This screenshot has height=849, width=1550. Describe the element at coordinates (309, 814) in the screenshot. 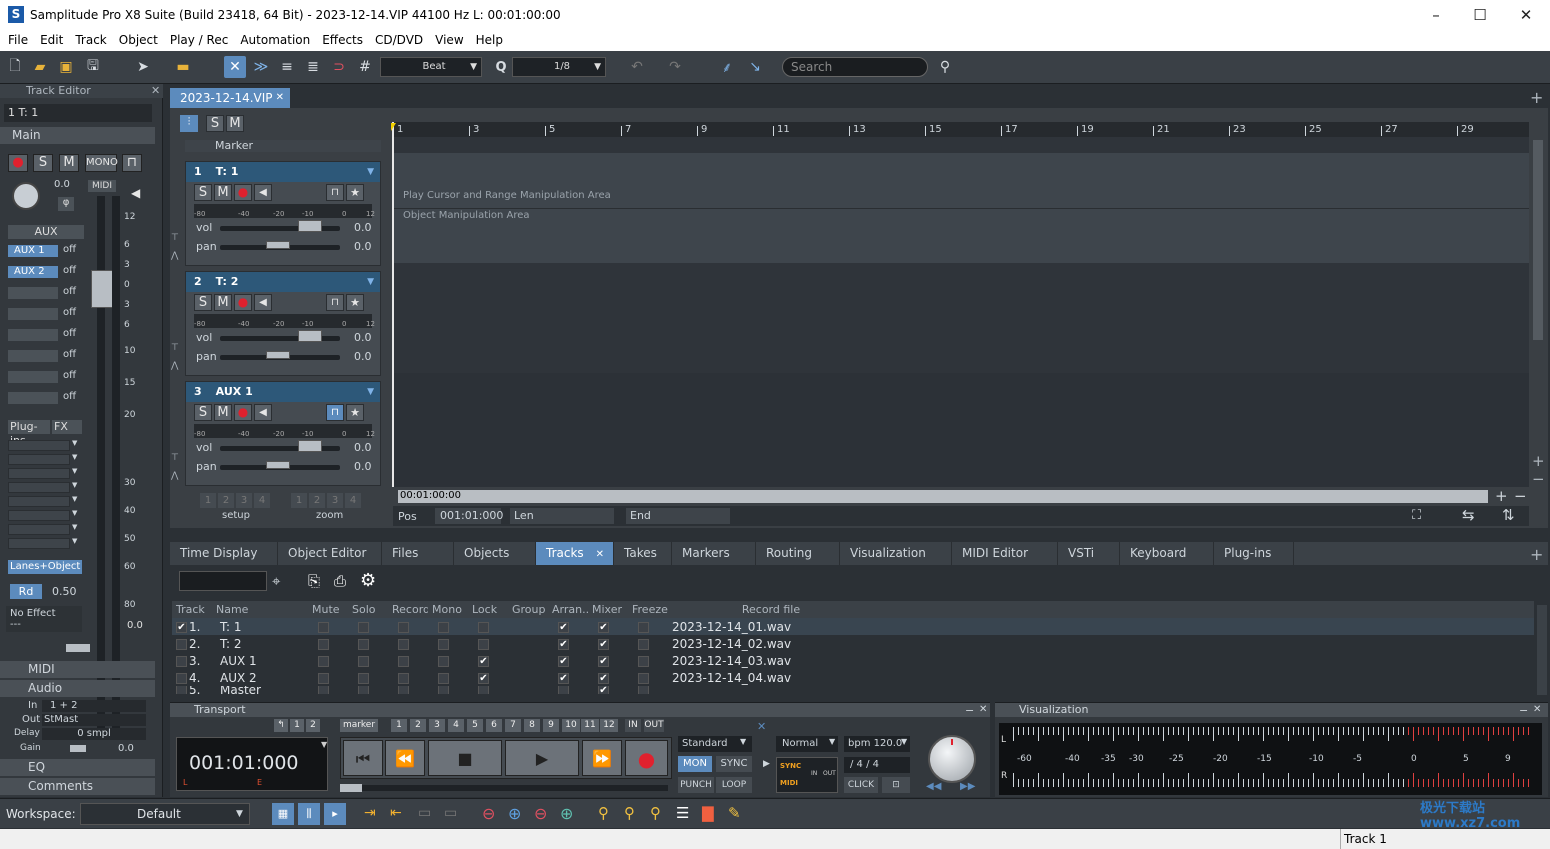

I see `layout-2-icon: ⫼` at that location.